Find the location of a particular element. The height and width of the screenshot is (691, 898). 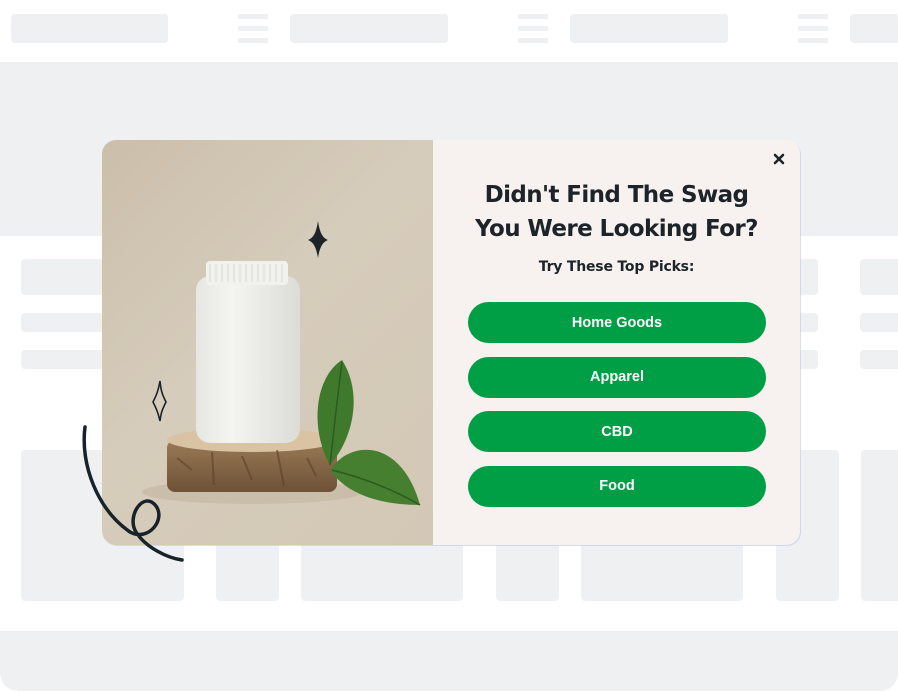

close-x-icon is located at coordinates (779, 159).